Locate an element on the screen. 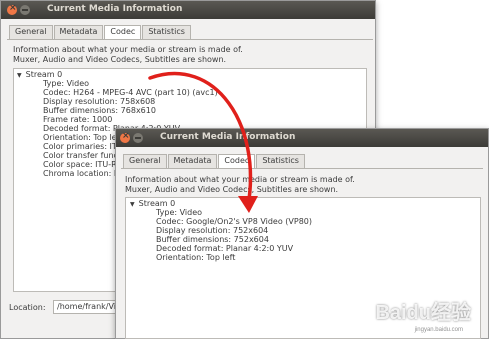  front-titlebar: Current Media Information is located at coordinates (302, 138).